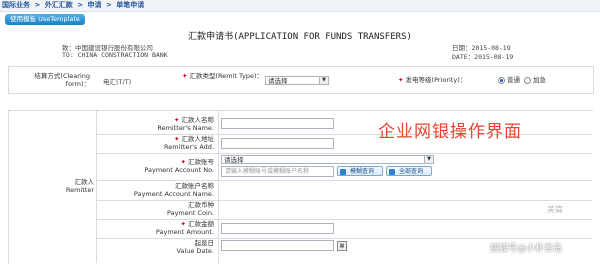  What do you see at coordinates (277, 143) in the screenshot?
I see `remitter-address-input` at bounding box center [277, 143].